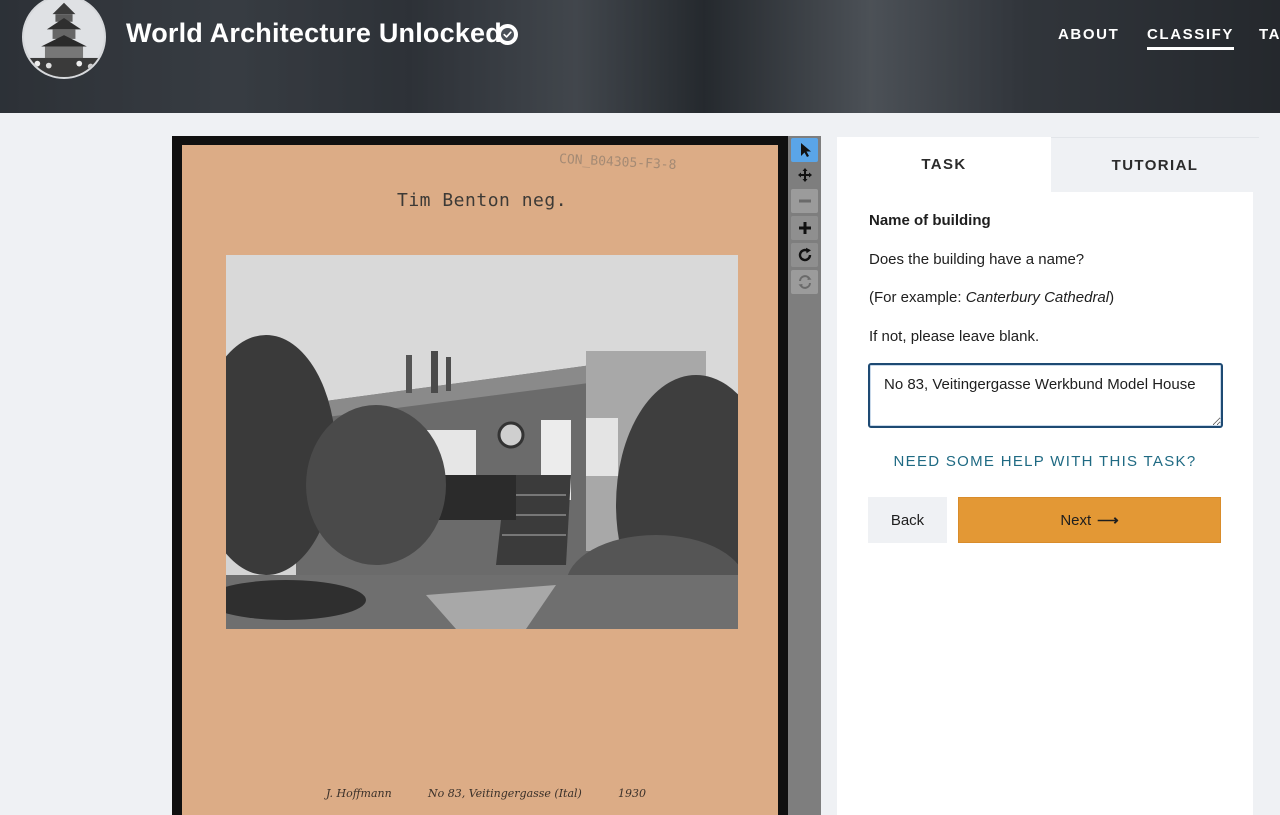  I want to click on handwritten-year: 1930, so click(632, 793).